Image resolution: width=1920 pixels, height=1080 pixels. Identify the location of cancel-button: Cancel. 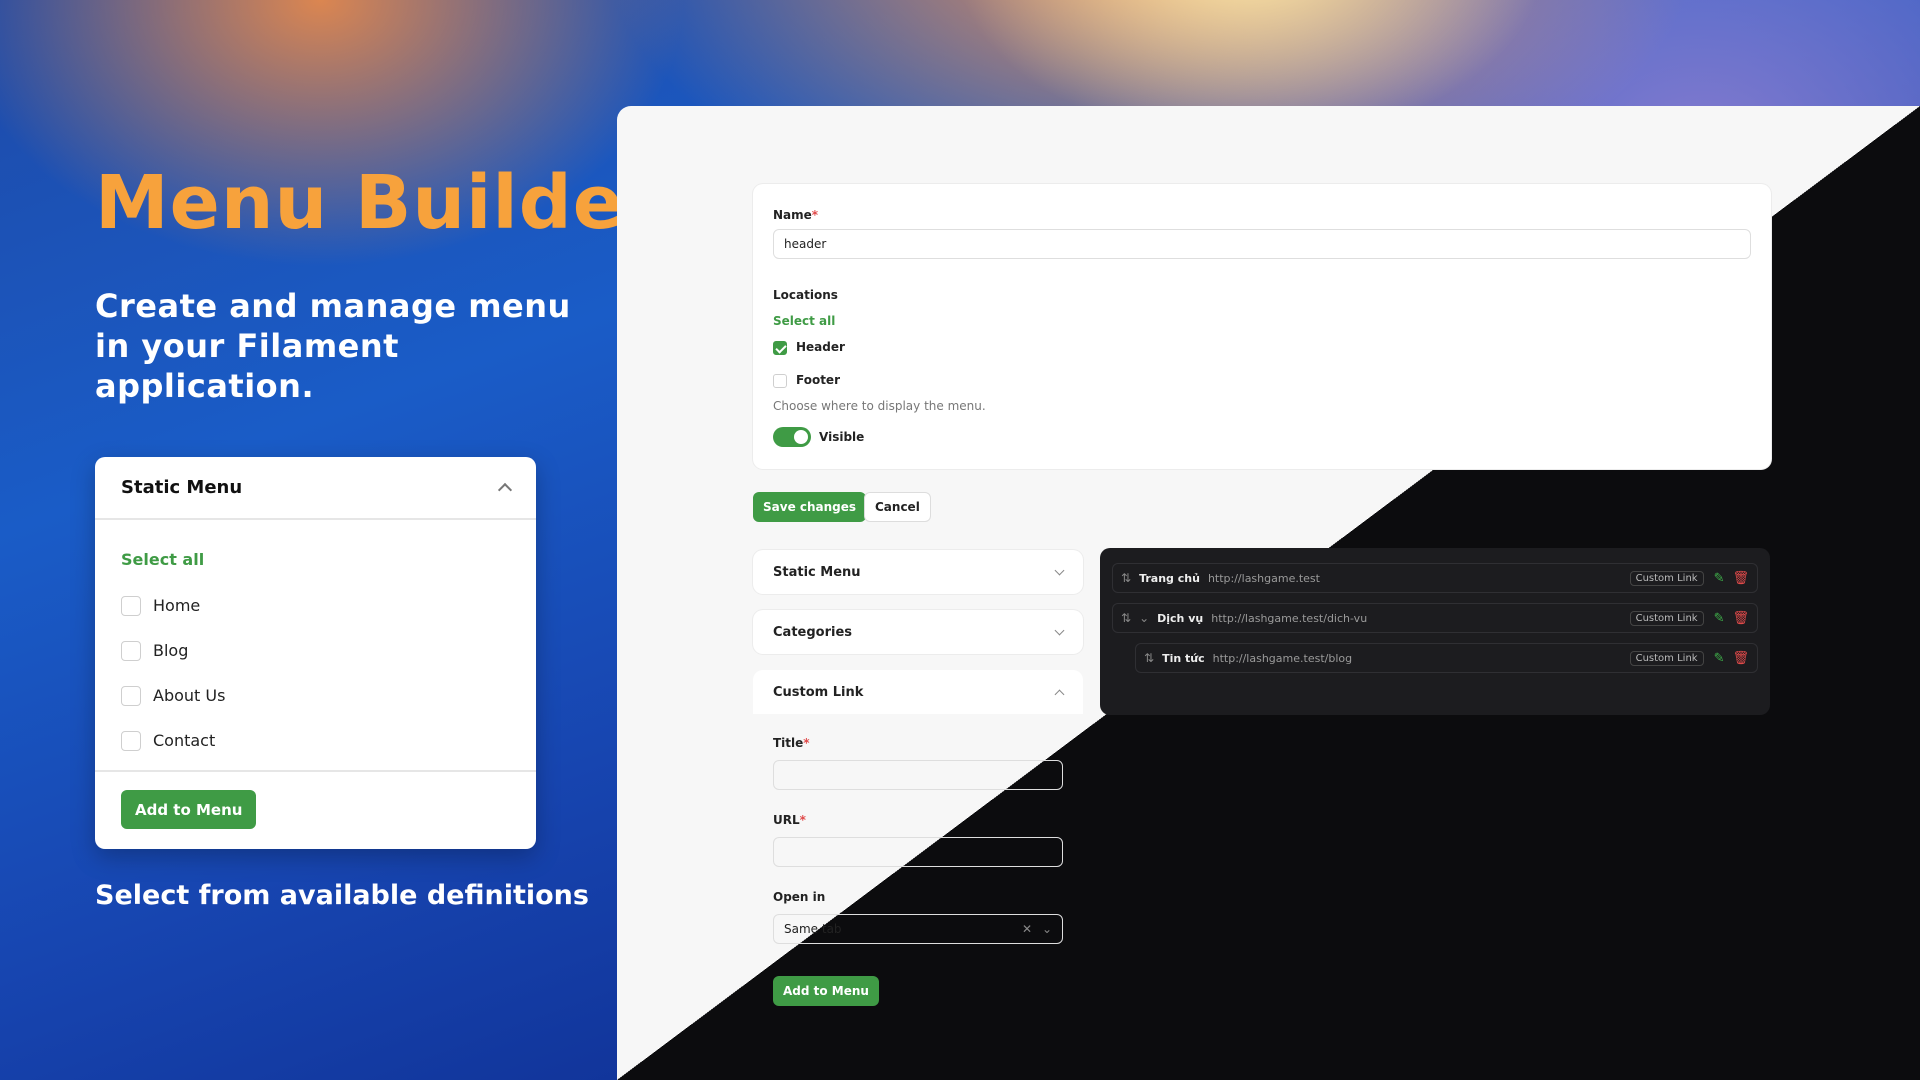
(897, 507).